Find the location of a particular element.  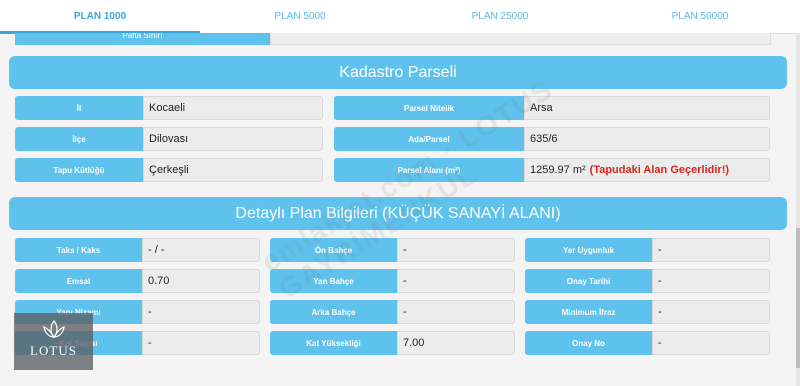

field-value: 7.00 is located at coordinates (456, 343).